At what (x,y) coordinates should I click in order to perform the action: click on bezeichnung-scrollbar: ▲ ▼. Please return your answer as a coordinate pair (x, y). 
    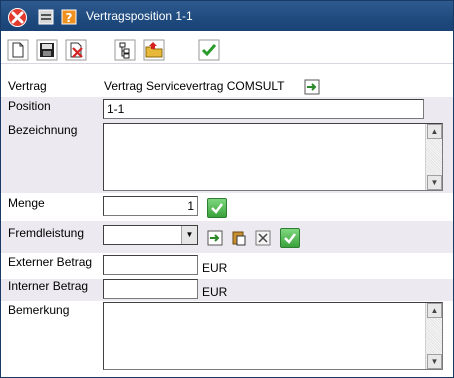
    Looking at the image, I should click on (433, 157).